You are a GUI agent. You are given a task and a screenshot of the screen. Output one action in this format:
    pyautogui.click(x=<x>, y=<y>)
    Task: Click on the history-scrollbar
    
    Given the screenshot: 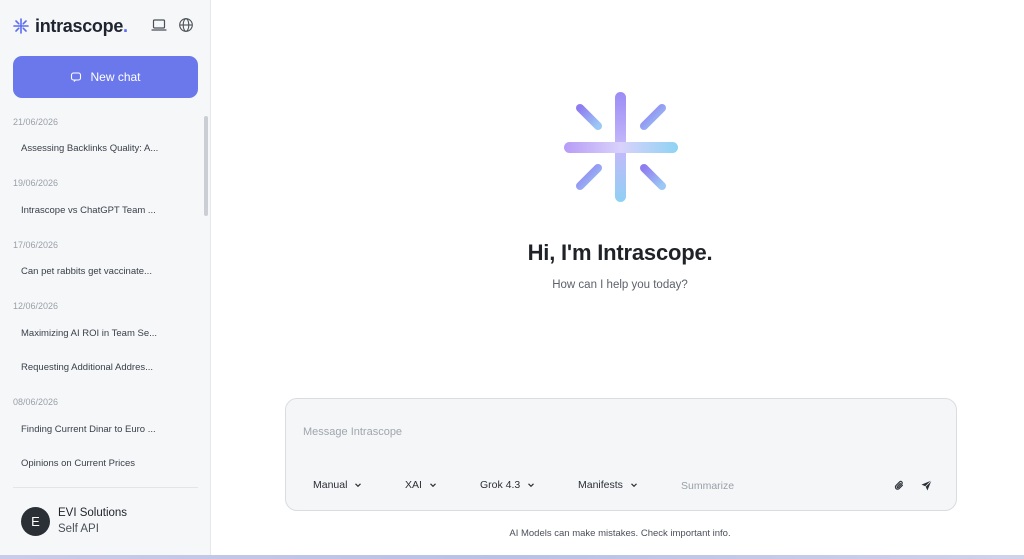 What is the action you would take?
    pyautogui.click(x=206, y=166)
    